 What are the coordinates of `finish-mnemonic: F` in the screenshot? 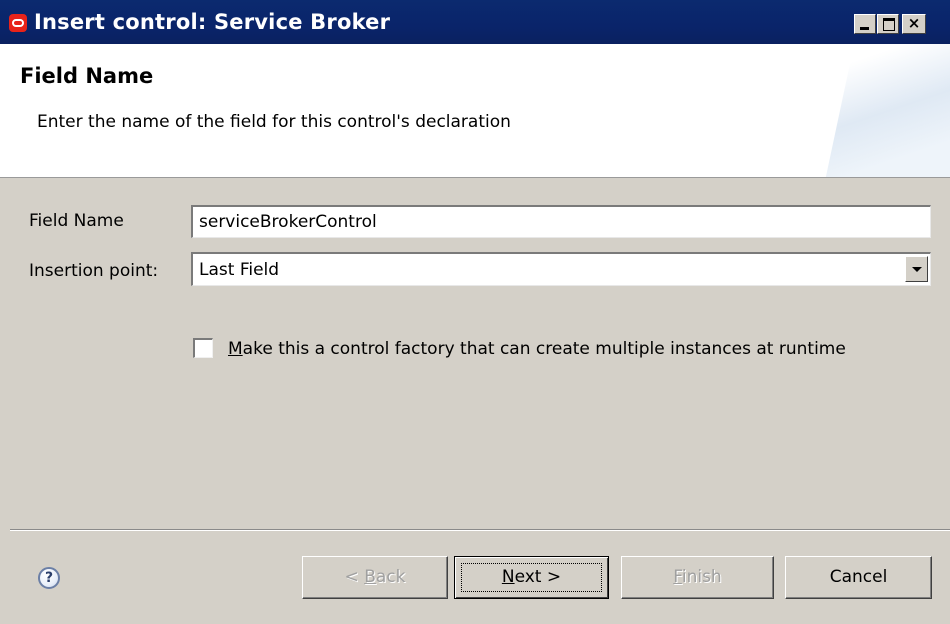 It's located at (677, 577).